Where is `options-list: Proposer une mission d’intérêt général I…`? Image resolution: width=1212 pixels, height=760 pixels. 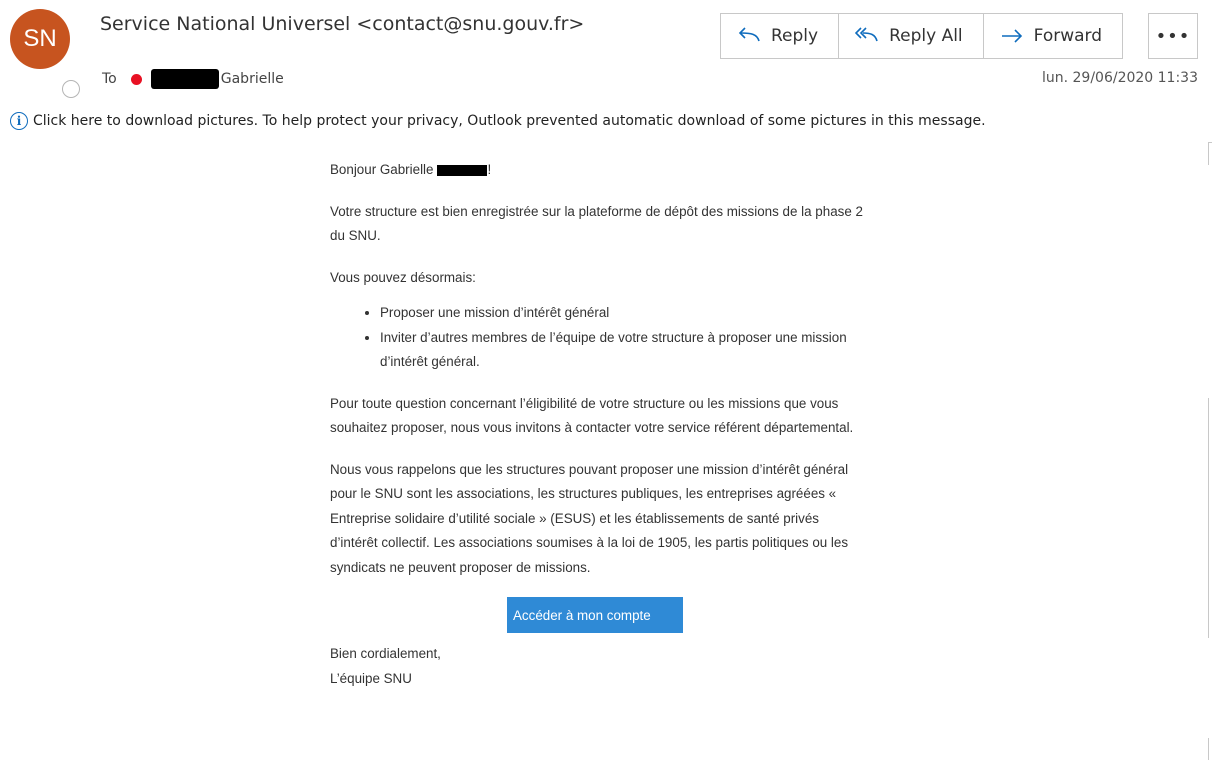
options-list: Proposer une mission d’intérêt général I… is located at coordinates (600, 338).